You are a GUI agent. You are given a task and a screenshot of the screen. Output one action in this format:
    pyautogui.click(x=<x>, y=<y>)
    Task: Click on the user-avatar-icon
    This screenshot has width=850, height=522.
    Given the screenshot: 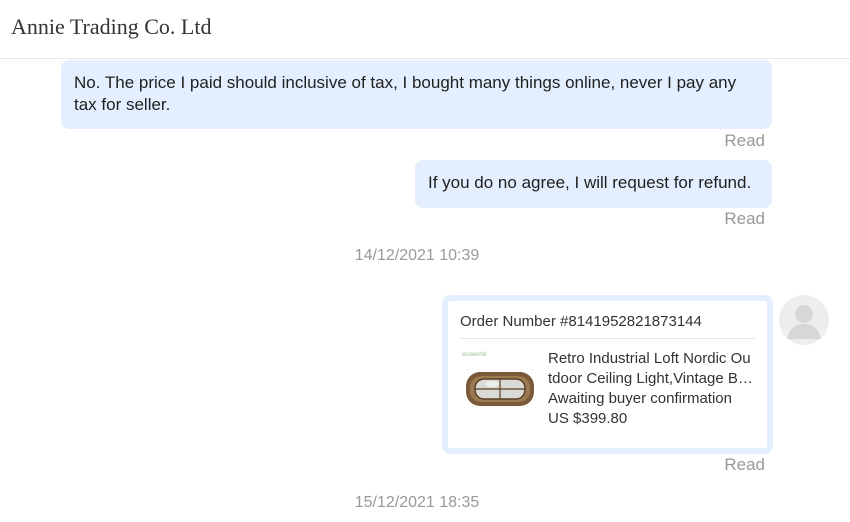 What is the action you would take?
    pyautogui.click(x=804, y=320)
    